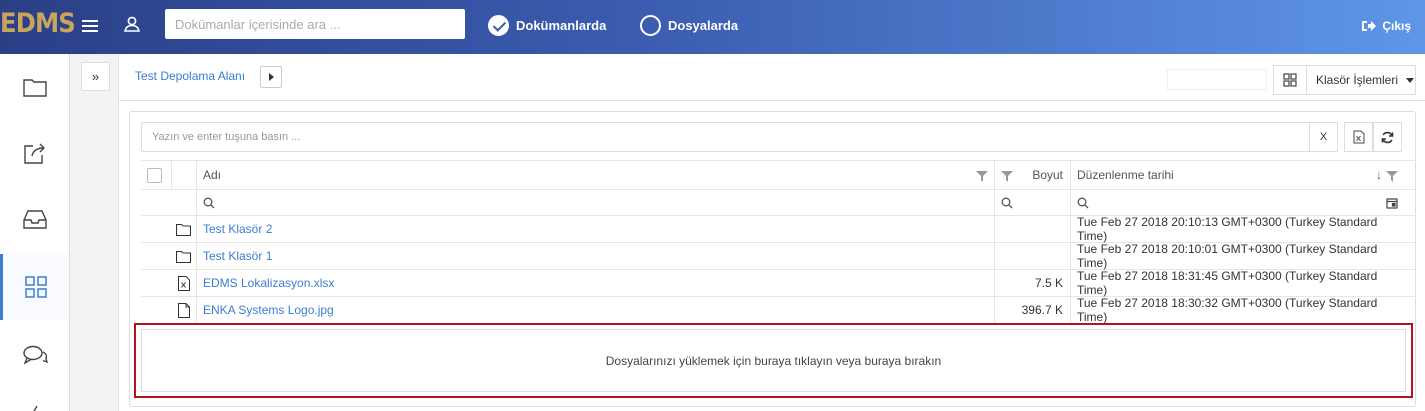 Image resolution: width=1425 pixels, height=411 pixels. I want to click on chat-icon, so click(35, 355).